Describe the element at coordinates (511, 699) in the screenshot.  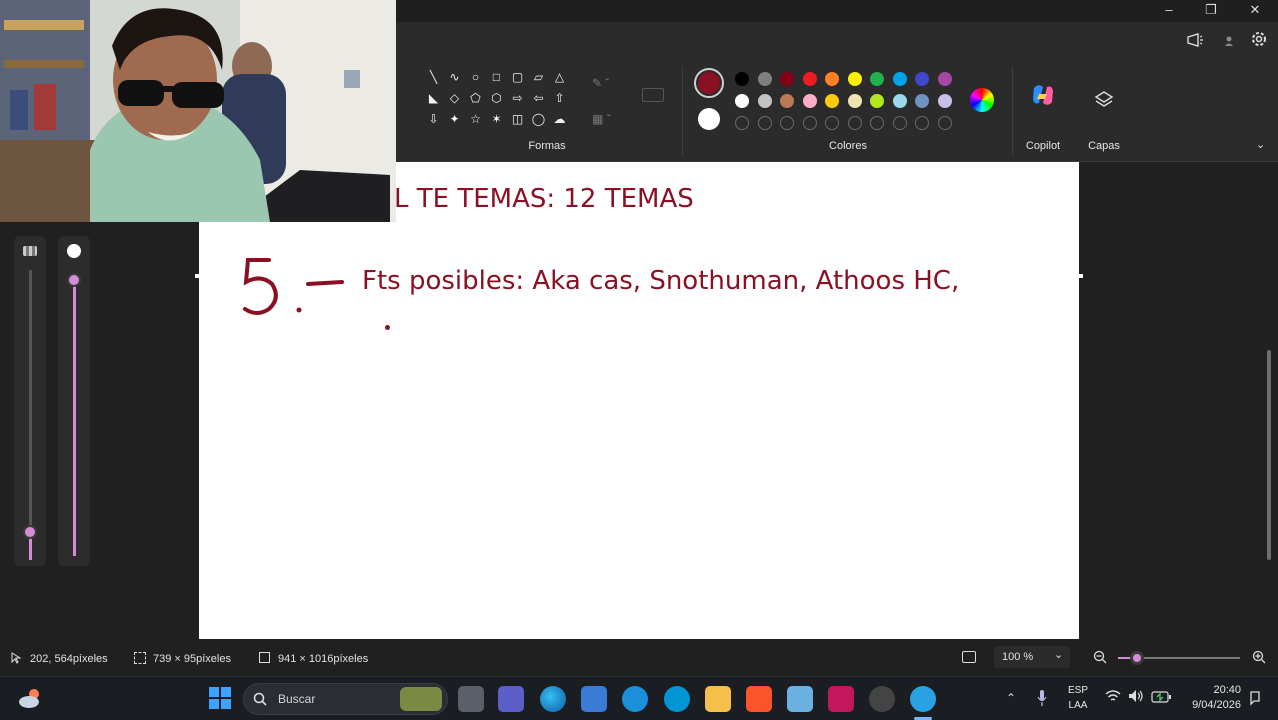
I see `teams-icon` at that location.